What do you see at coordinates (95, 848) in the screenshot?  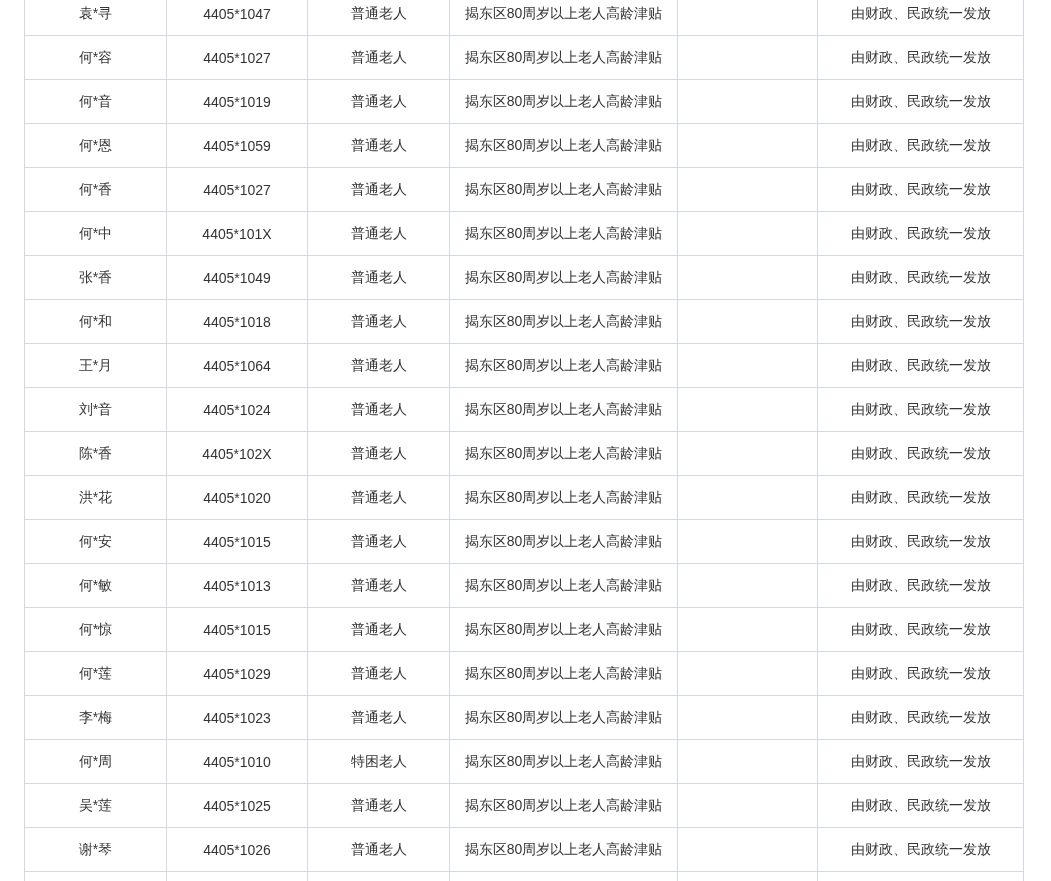 I see `name-text: 谢*琴` at bounding box center [95, 848].